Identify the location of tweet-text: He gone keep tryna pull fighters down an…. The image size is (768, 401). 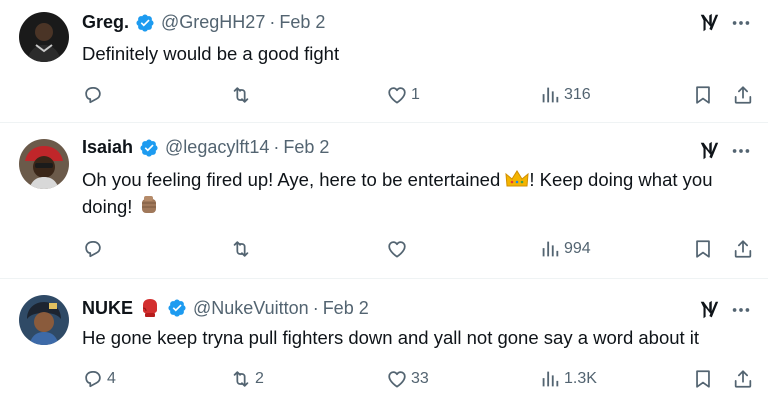
(391, 337).